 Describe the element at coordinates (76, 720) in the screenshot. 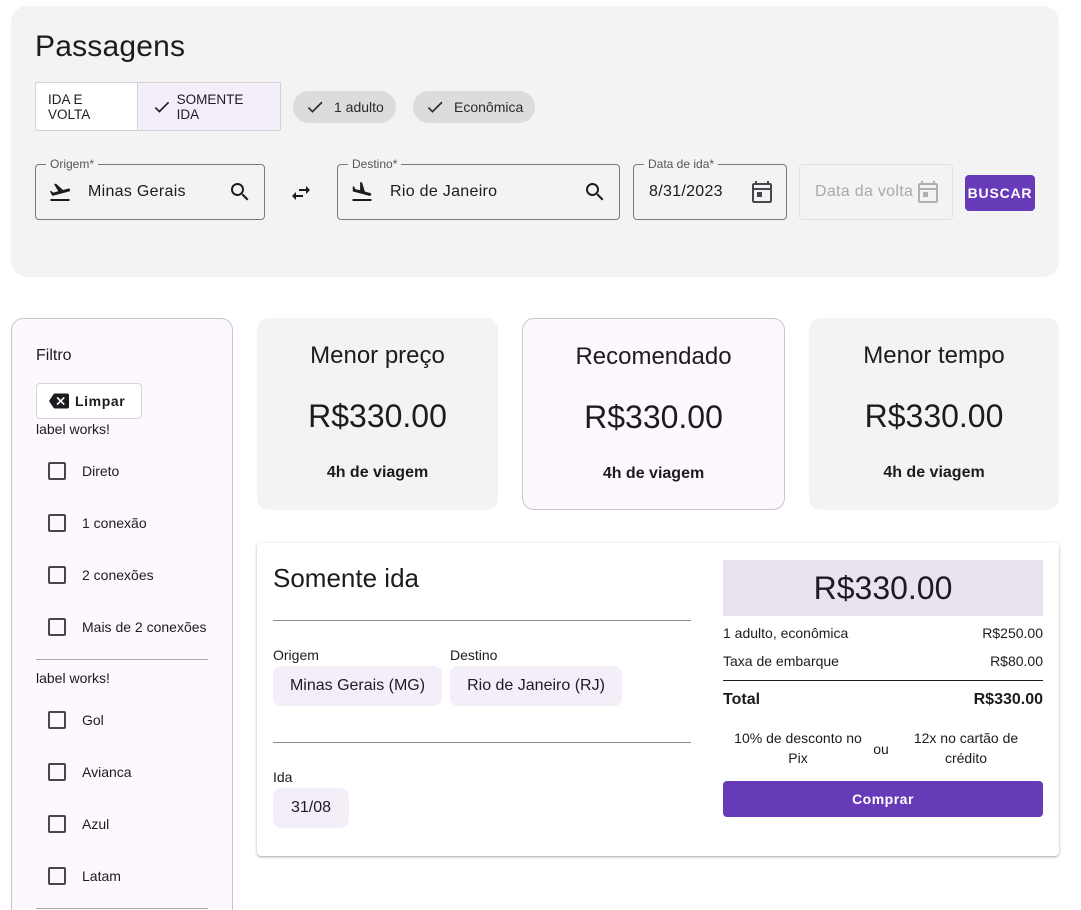

I see `filter-option-gol: Gol` at that location.